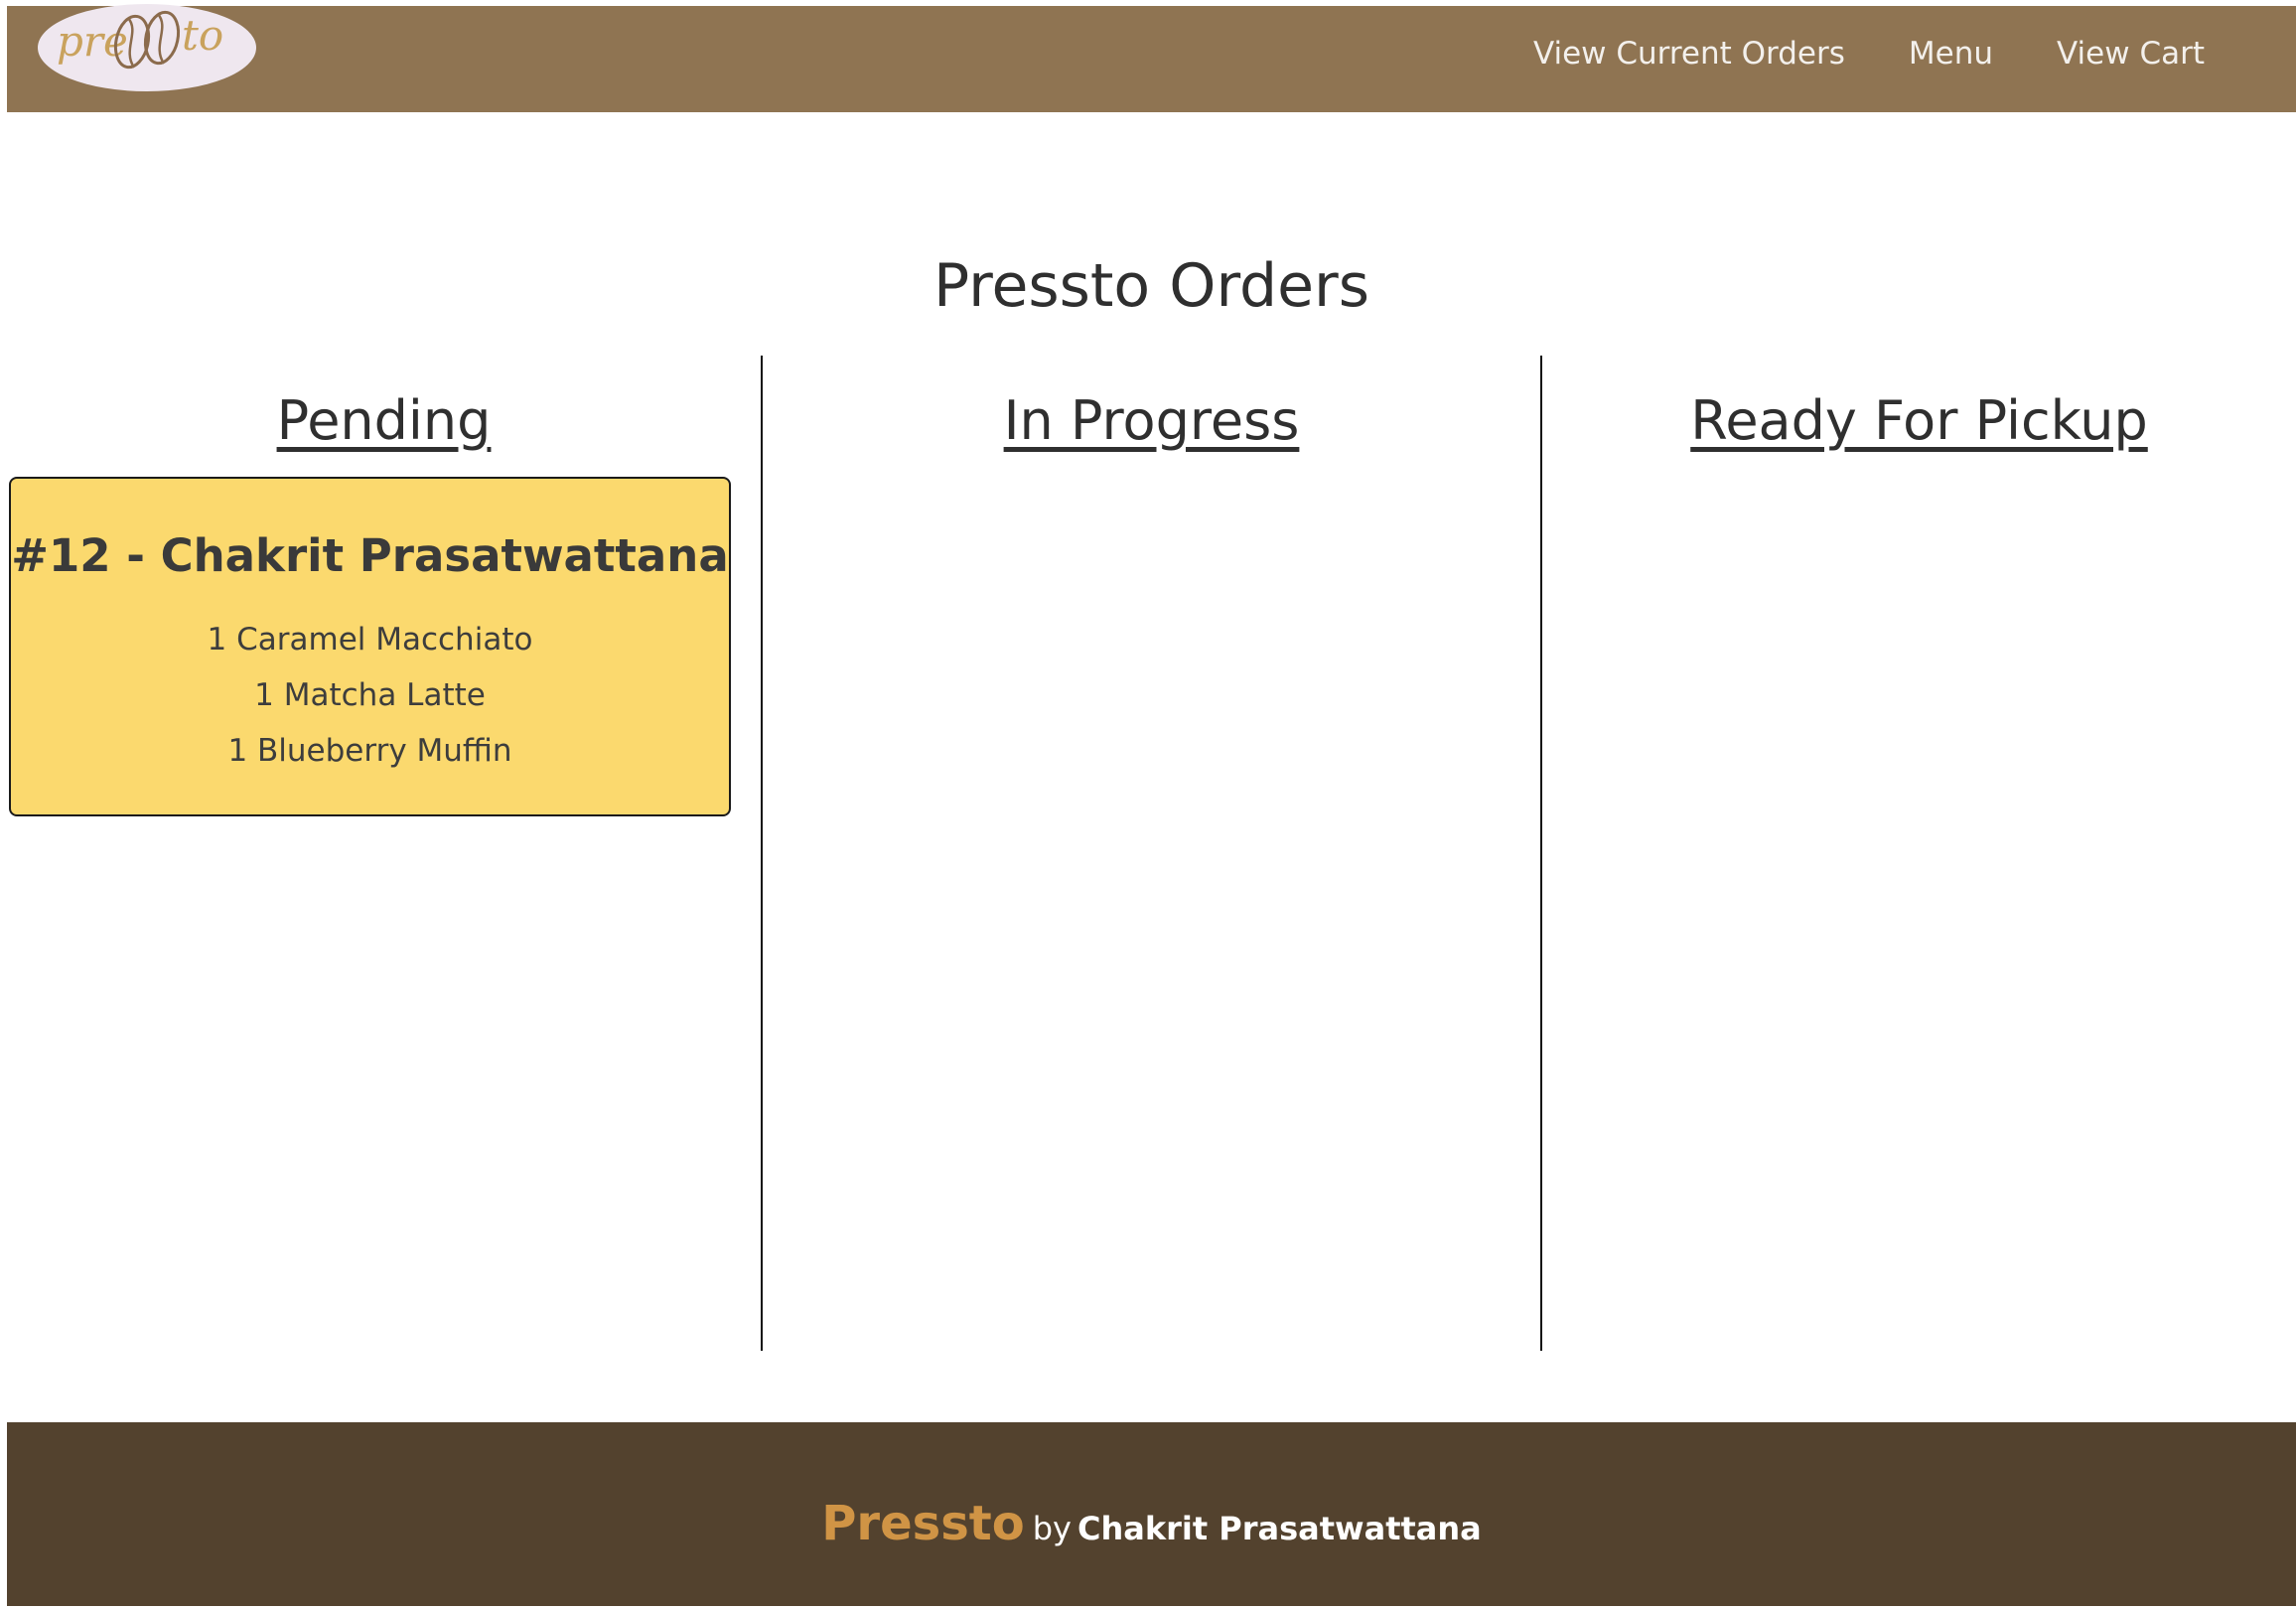  What do you see at coordinates (1052, 1529) in the screenshot?
I see `footer-by: by` at bounding box center [1052, 1529].